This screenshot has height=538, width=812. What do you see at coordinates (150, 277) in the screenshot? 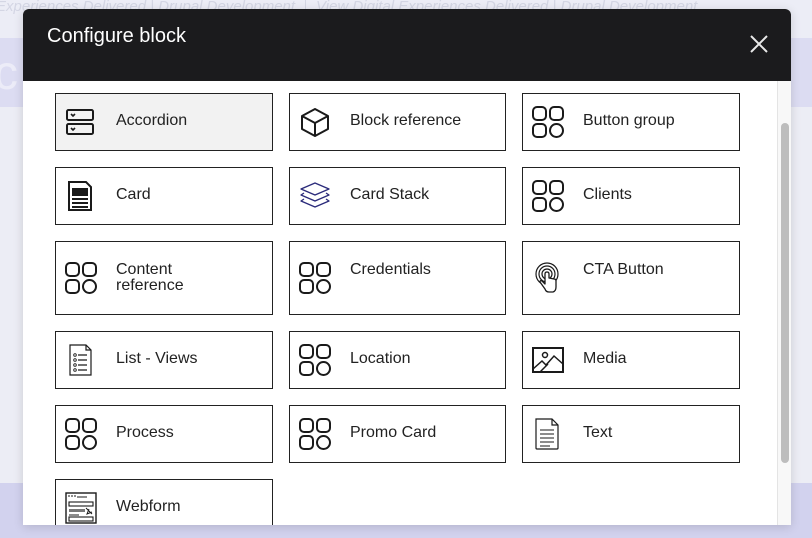
I see `block-label: Content reference` at bounding box center [150, 277].